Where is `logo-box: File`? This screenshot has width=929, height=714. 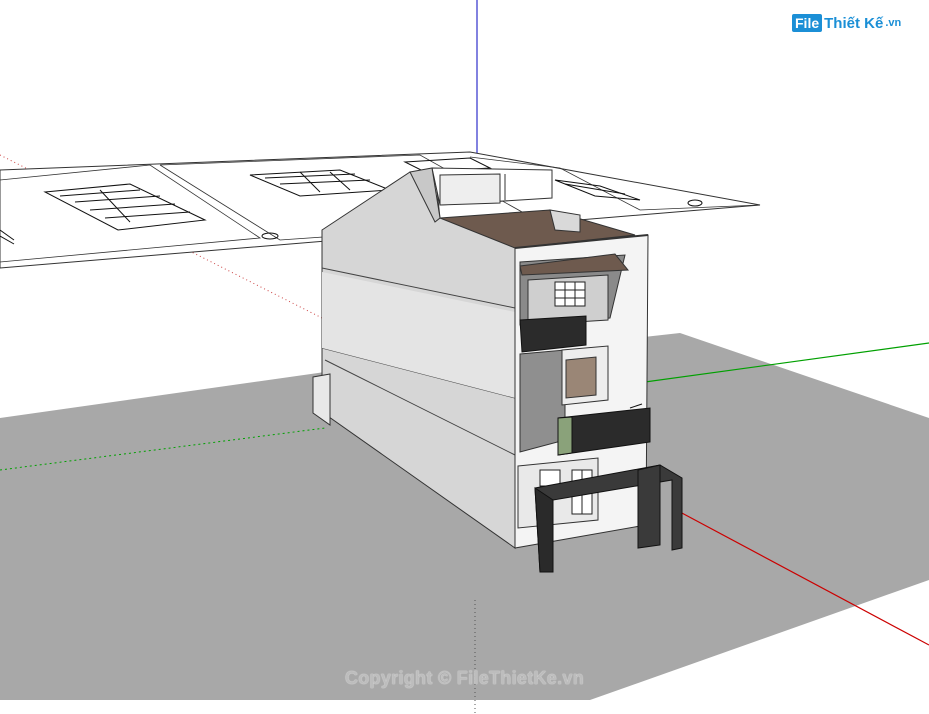
logo-box: File is located at coordinates (807, 23).